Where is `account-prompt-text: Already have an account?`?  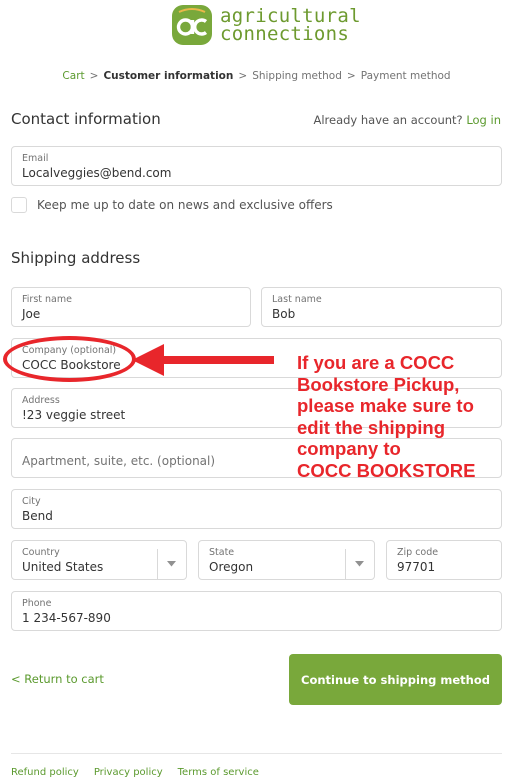 account-prompt-text: Already have an account? is located at coordinates (388, 120).